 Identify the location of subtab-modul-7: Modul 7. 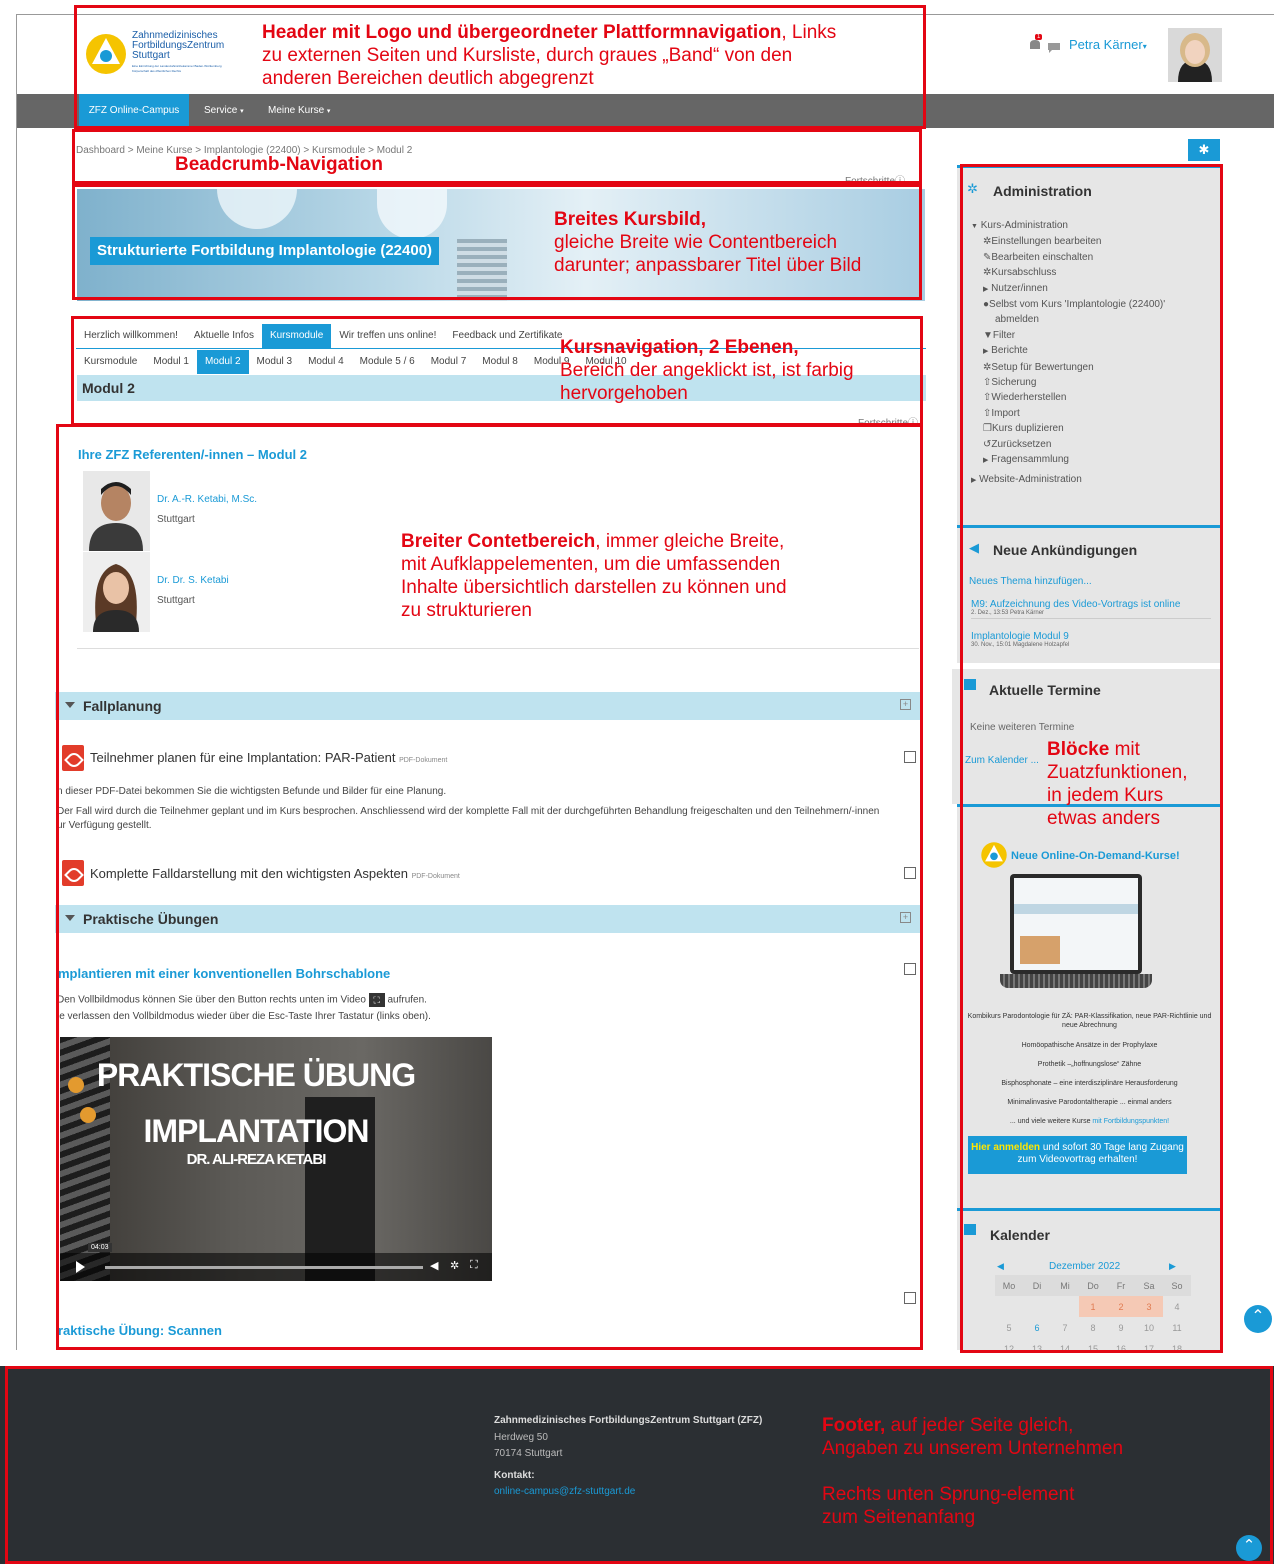
(449, 362).